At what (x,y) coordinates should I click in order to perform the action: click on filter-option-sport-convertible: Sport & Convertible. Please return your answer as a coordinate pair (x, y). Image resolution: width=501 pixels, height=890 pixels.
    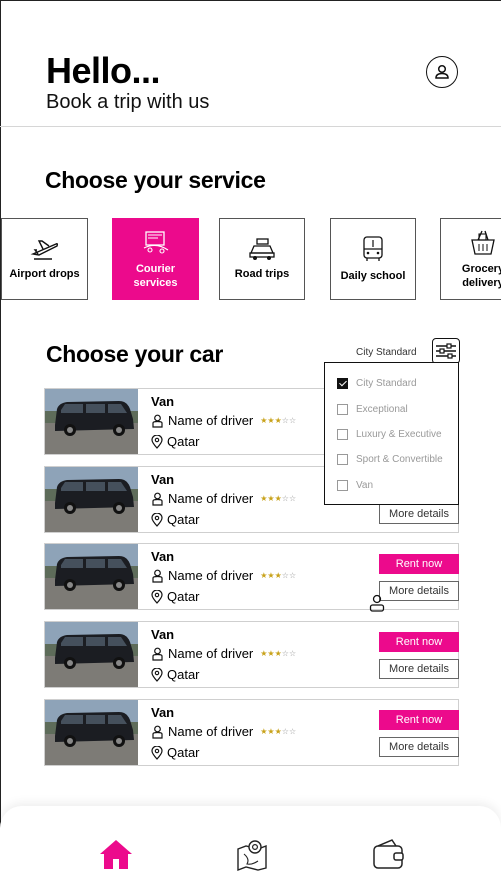
    Looking at the image, I should click on (390, 459).